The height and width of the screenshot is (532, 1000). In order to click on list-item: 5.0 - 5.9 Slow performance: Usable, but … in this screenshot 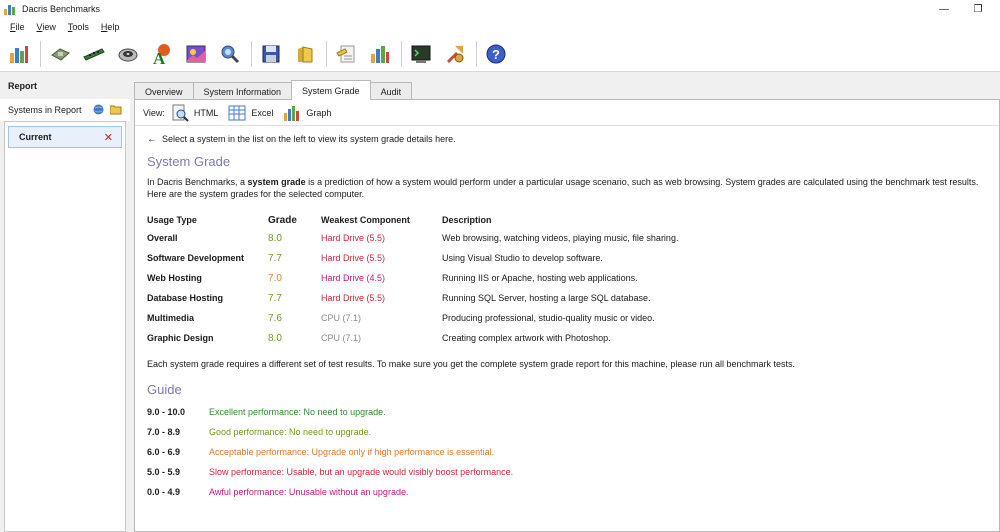, I will do `click(567, 472)`.